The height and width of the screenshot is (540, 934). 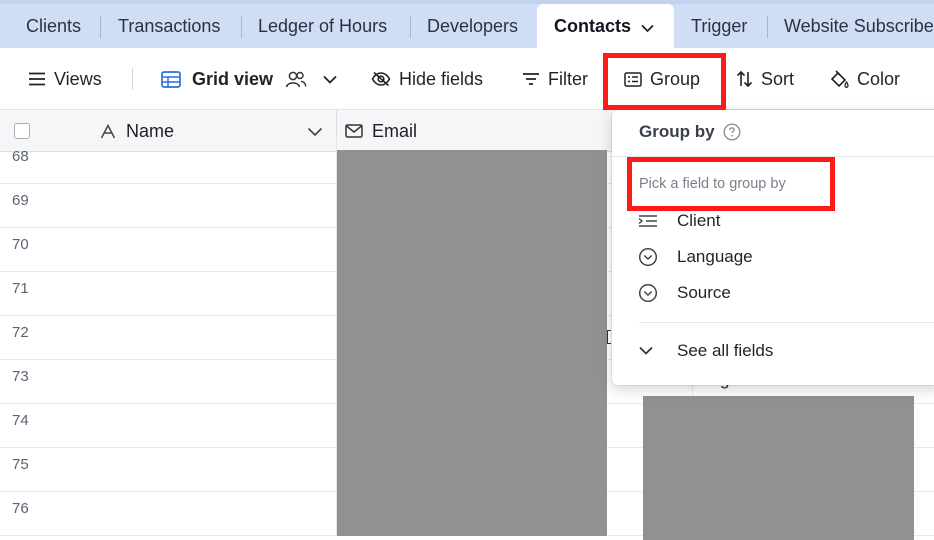 I want to click on row-number: 70, so click(x=20, y=244).